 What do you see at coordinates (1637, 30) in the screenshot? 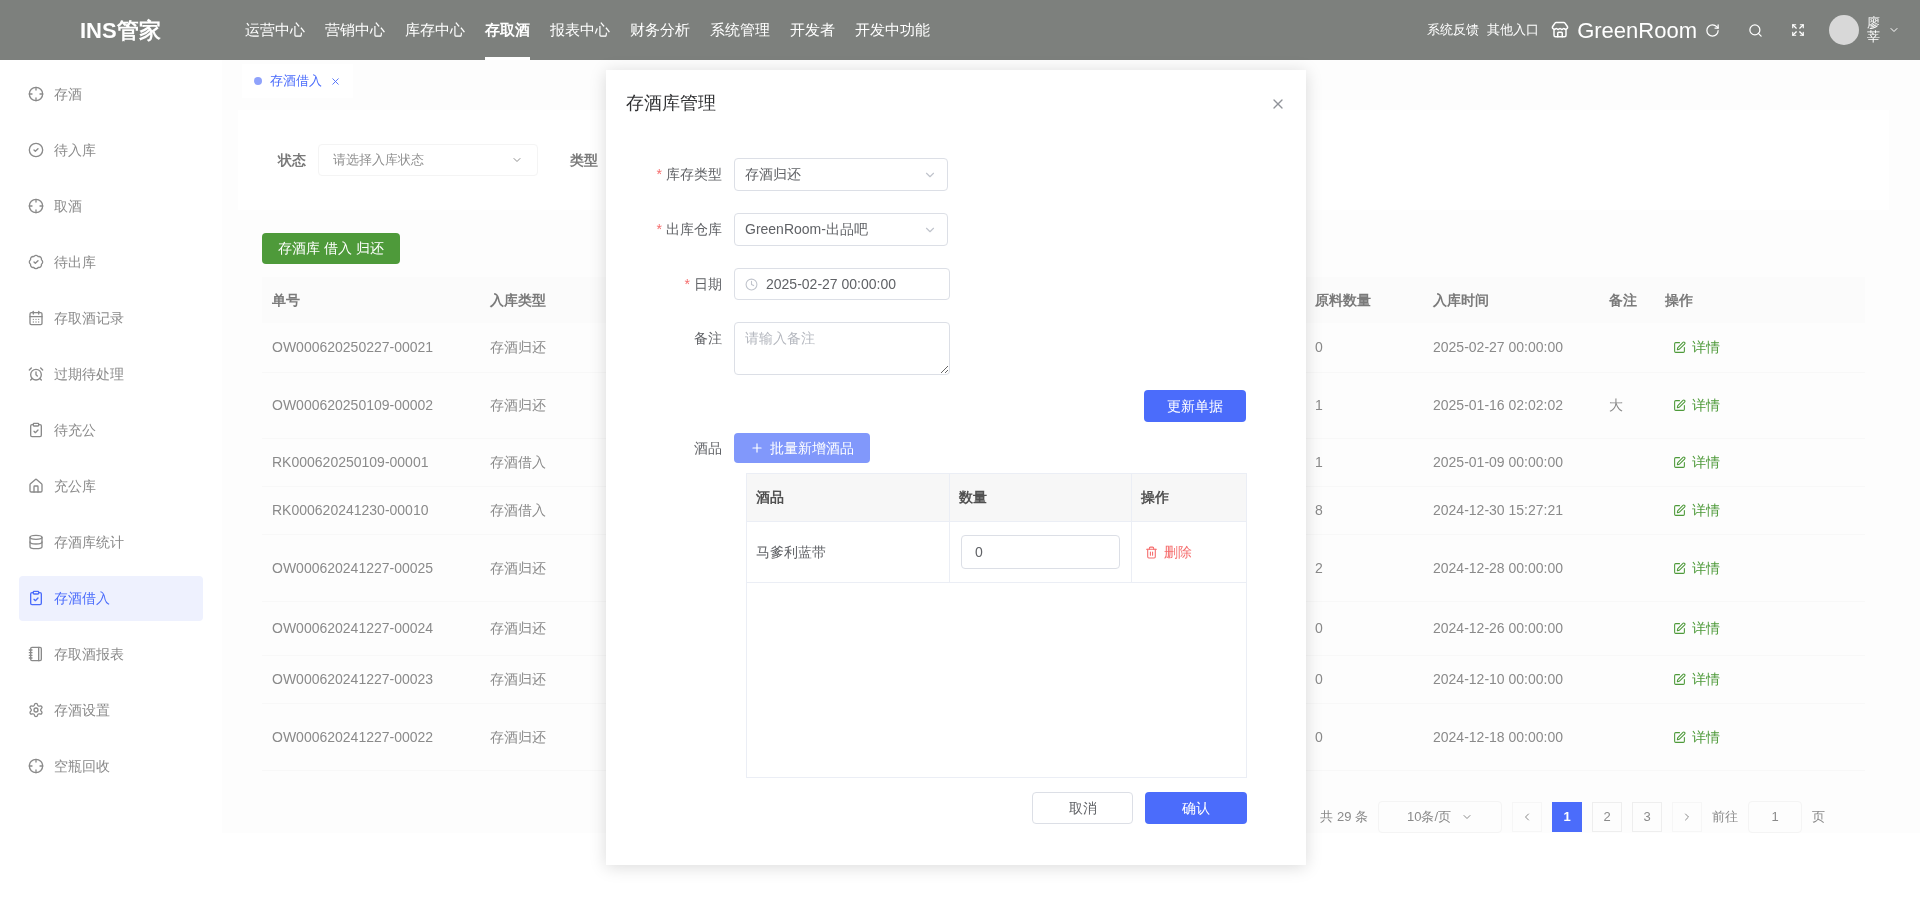
I see `store-name: GreenRoom` at bounding box center [1637, 30].